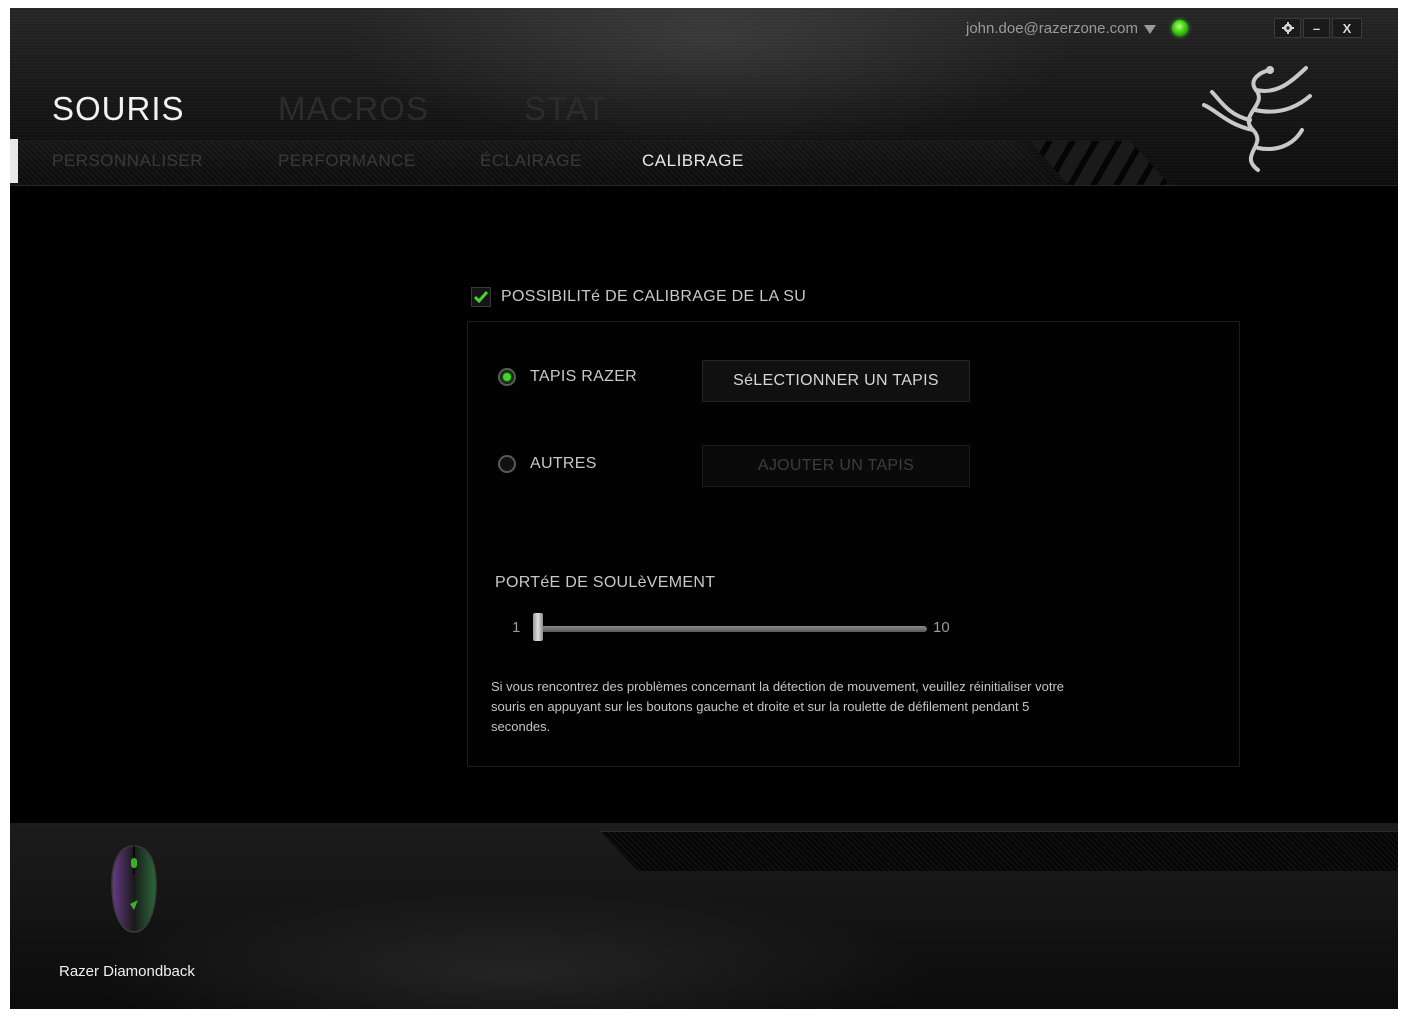 This screenshot has height=1018, width=1403. I want to click on razer-mat-radio, so click(507, 377).